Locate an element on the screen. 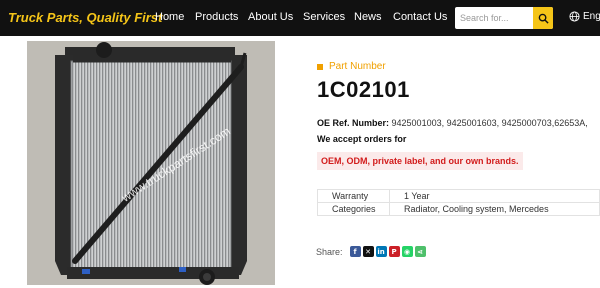 Image resolution: width=600 pixels, height=288 pixels. search-box is located at coordinates (504, 18).